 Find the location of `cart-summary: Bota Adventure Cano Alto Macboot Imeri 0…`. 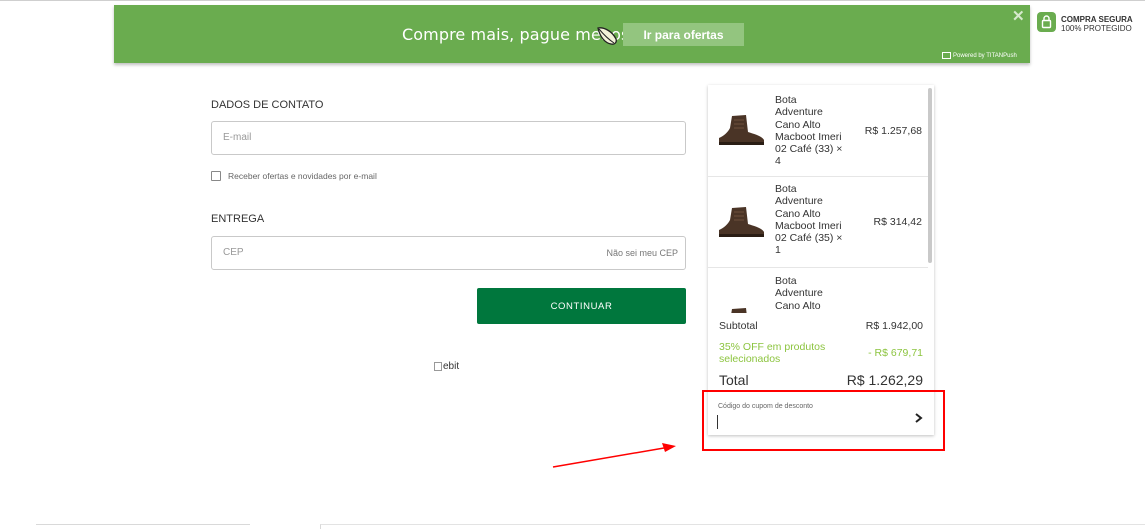

cart-summary: Bota Adventure Cano Alto Macboot Imeri 0… is located at coordinates (821, 260).